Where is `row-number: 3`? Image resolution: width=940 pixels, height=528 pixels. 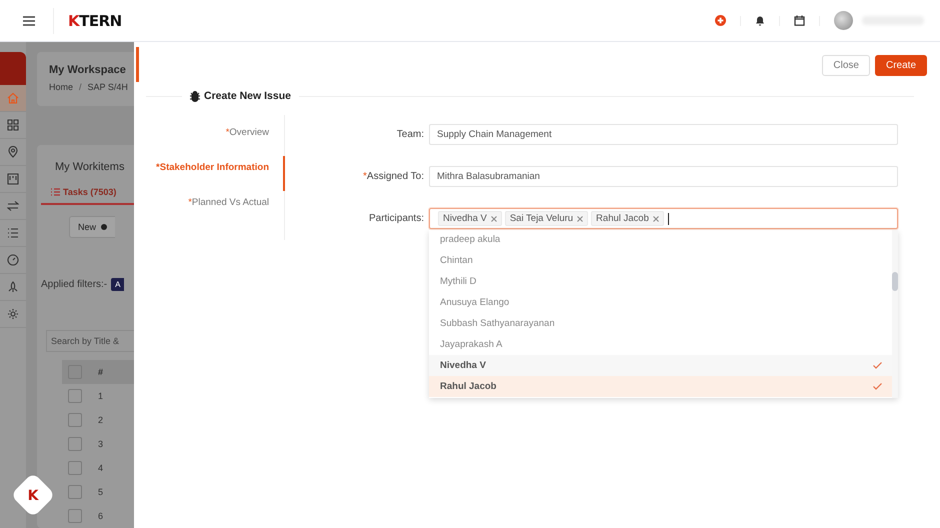 row-number: 3 is located at coordinates (101, 444).